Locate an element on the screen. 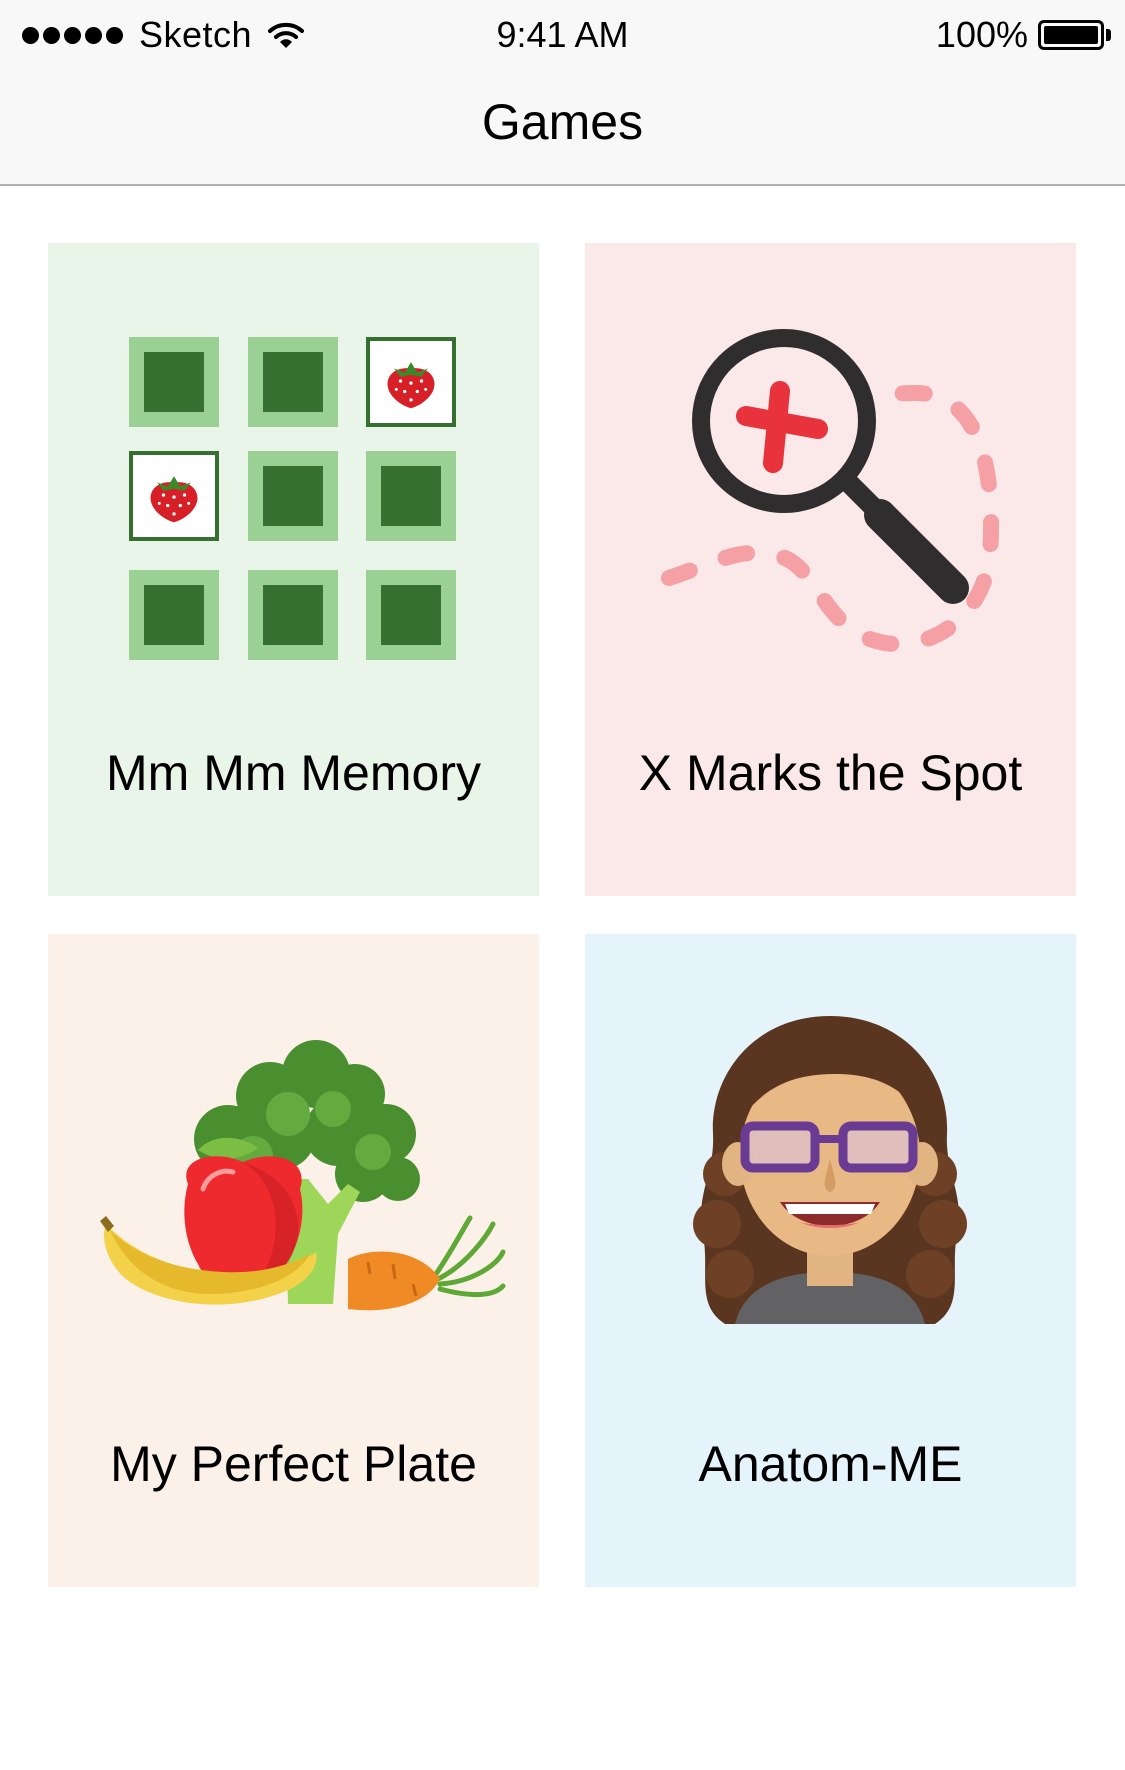 Image resolution: width=1125 pixels, height=1770 pixels. battery-icon is located at coordinates (1071, 35).